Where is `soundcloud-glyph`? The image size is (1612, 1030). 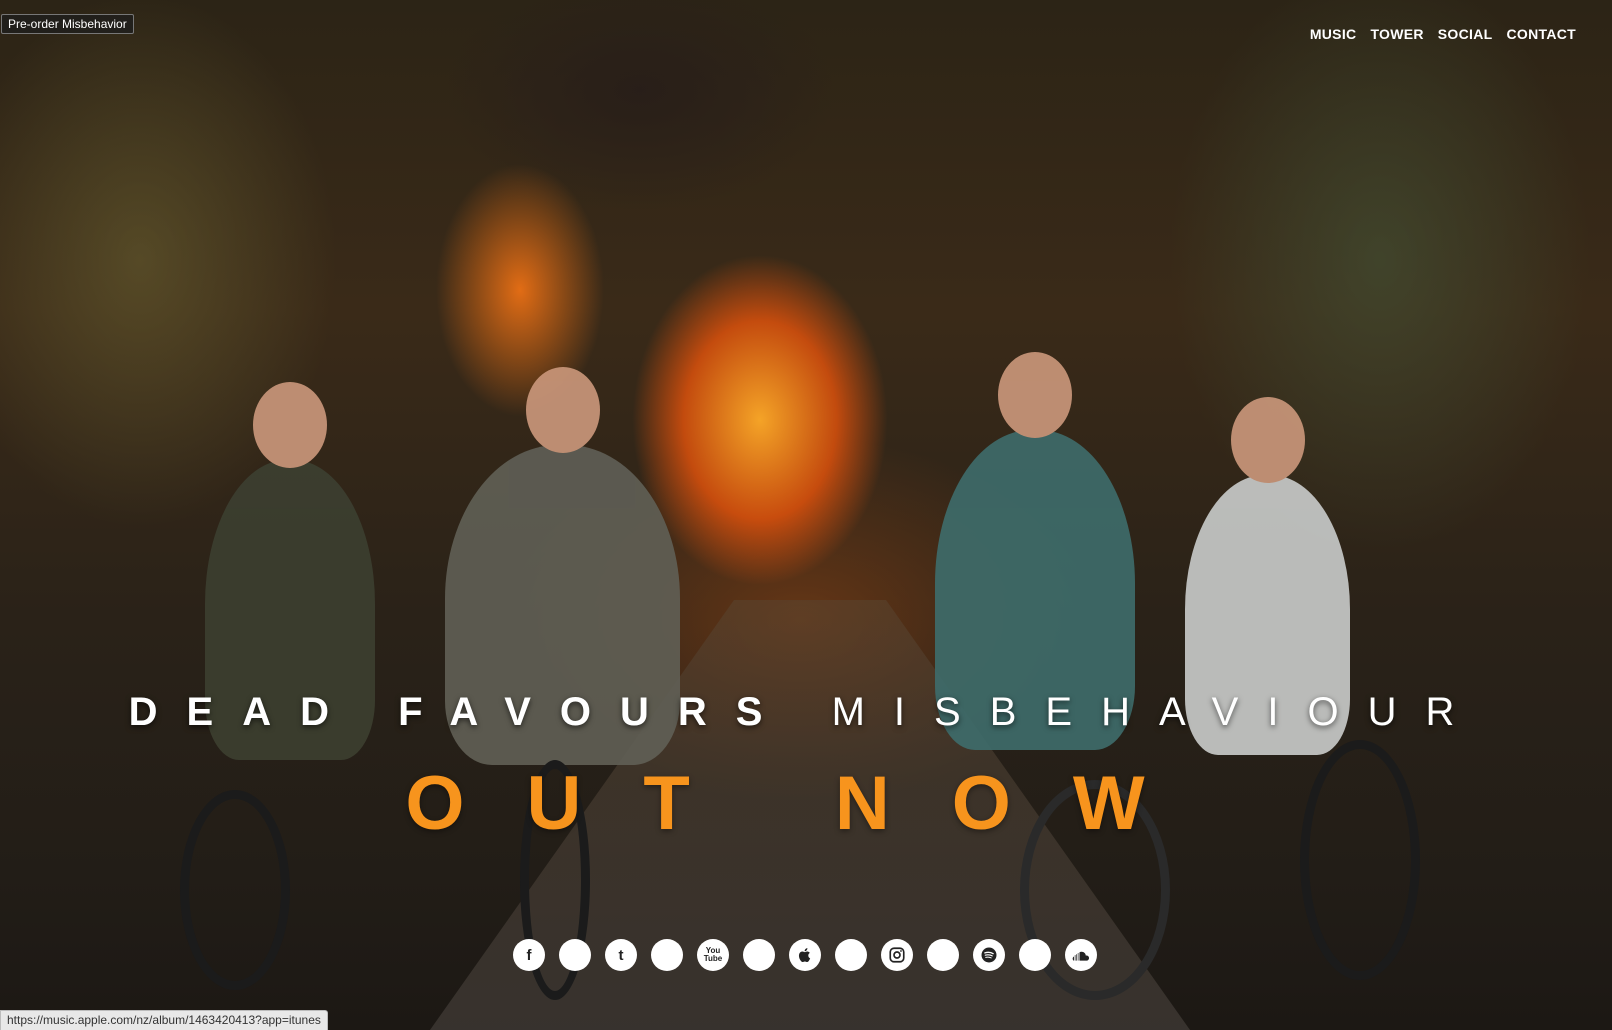 soundcloud-glyph is located at coordinates (1081, 956).